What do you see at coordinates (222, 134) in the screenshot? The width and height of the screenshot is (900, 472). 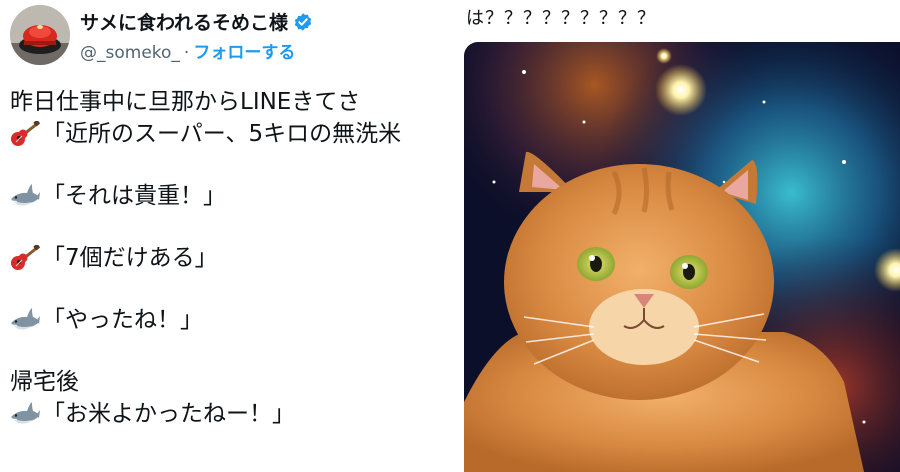 I see `tweet-line-text: 「近所のスーパー、5キロの無洗米` at bounding box center [222, 134].